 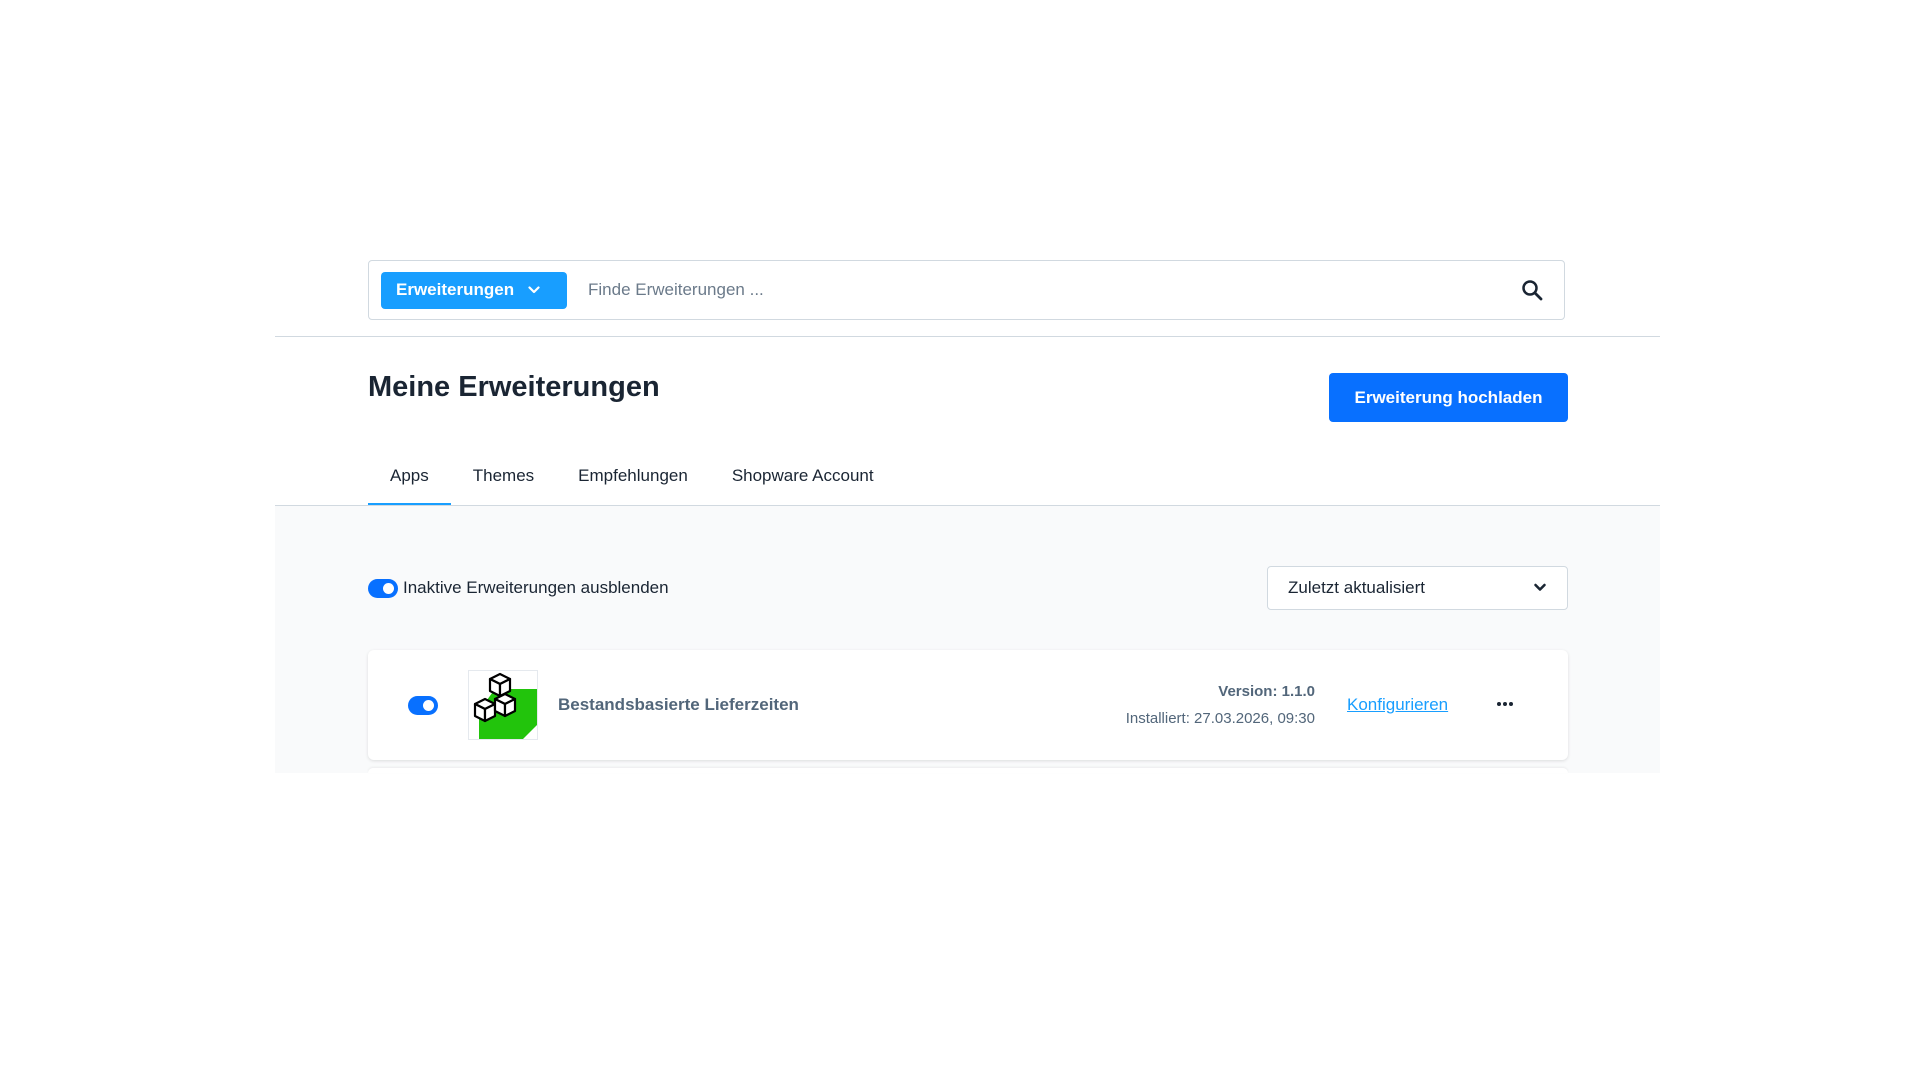 What do you see at coordinates (514, 387) in the screenshot?
I see `page-title: Meine Erweiterungen` at bounding box center [514, 387].